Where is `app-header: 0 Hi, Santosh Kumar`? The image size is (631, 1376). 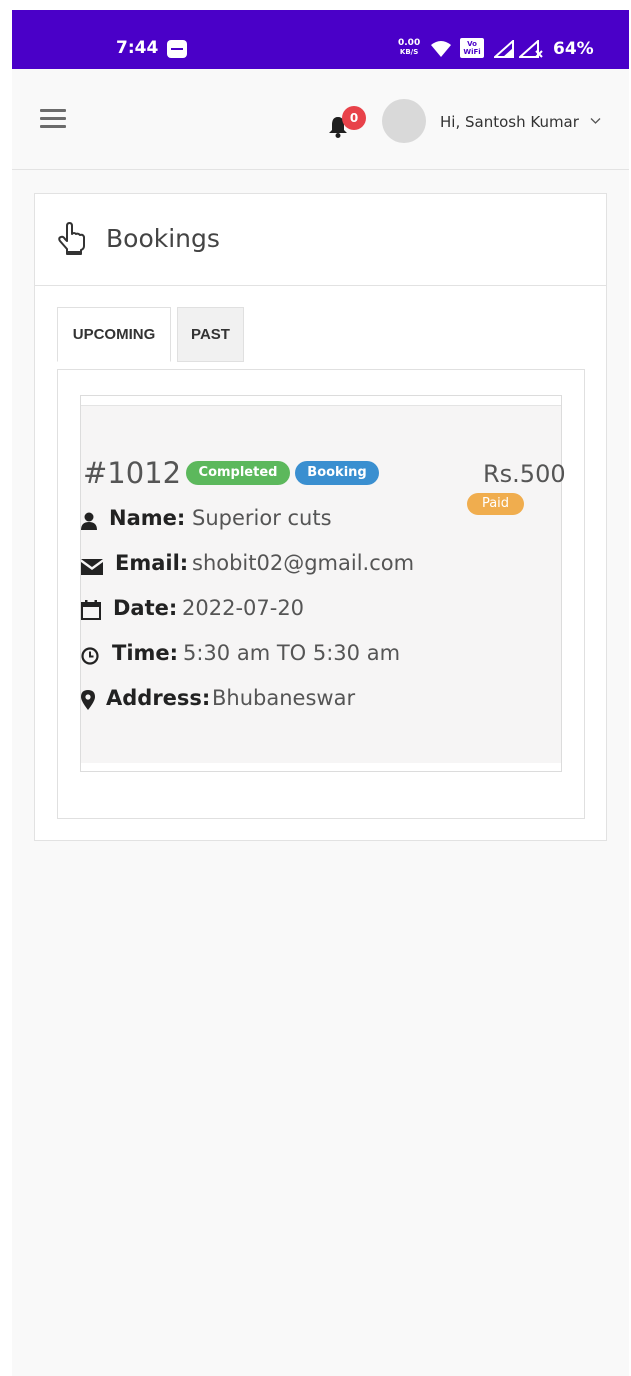
app-header: 0 Hi, Santosh Kumar is located at coordinates (320, 119).